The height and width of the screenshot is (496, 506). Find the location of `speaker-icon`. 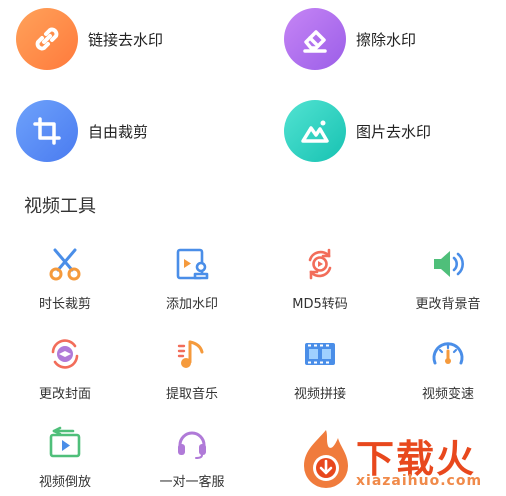

speaker-icon is located at coordinates (448, 264).